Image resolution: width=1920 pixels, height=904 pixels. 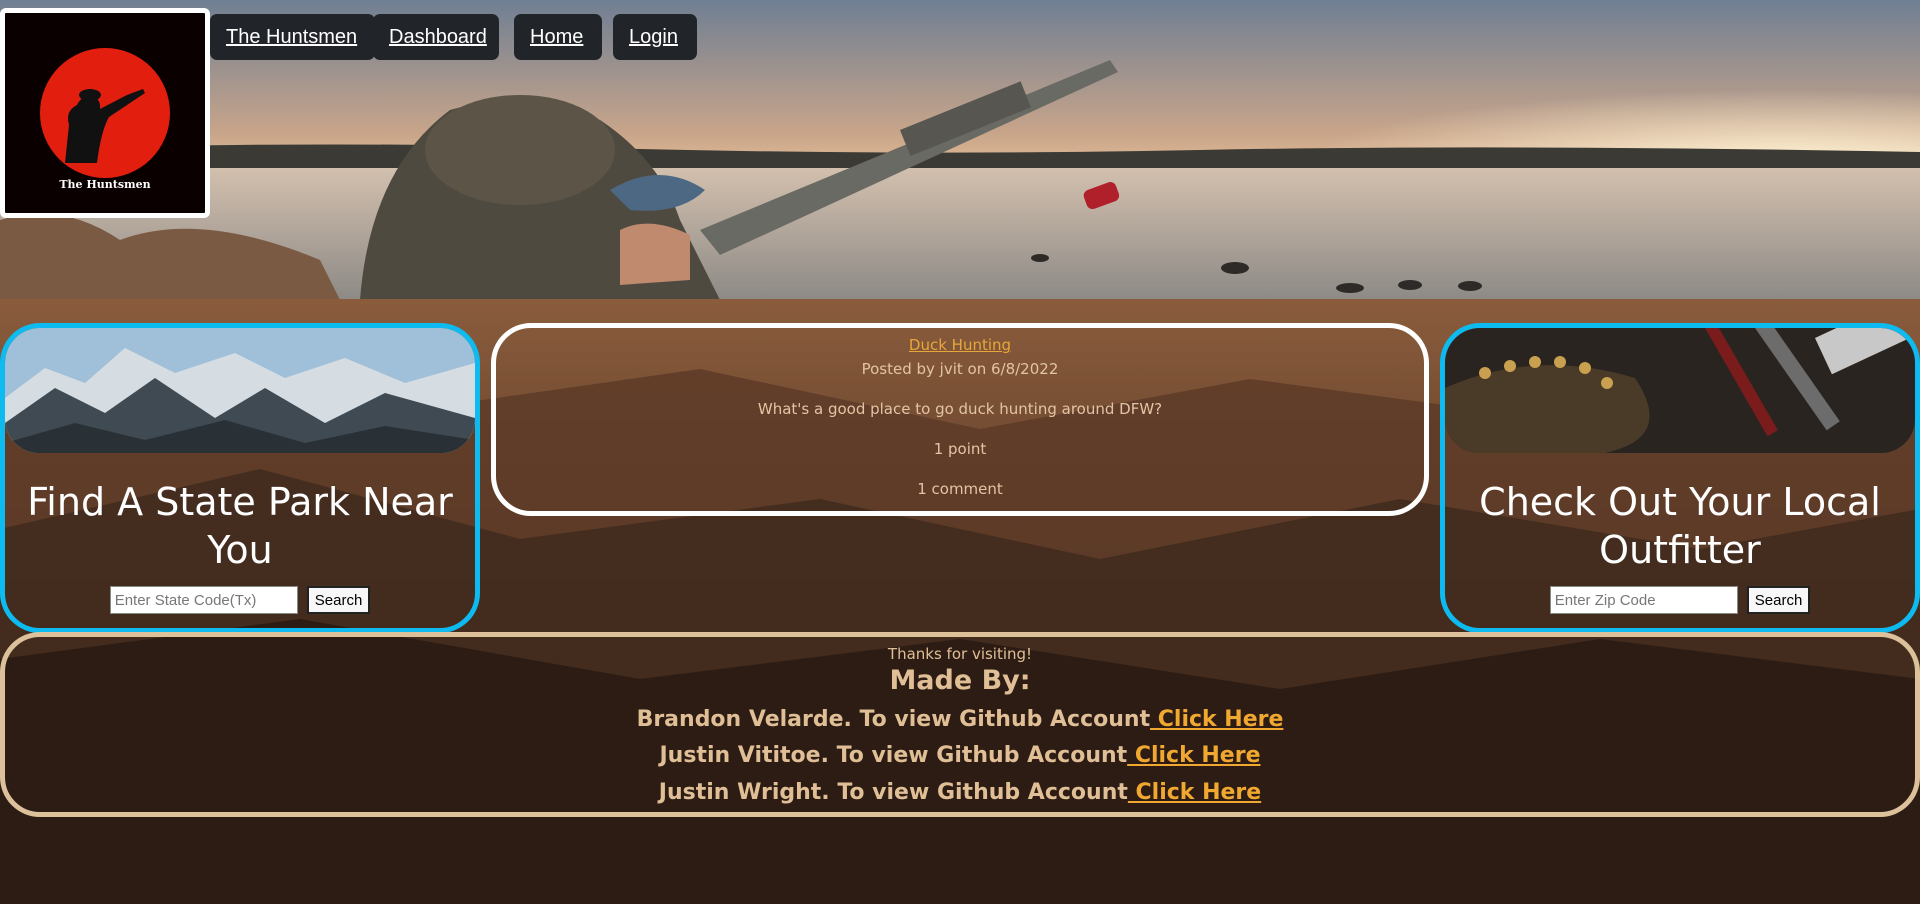 I want to click on footer-made-by: Made By:, so click(x=960, y=680).